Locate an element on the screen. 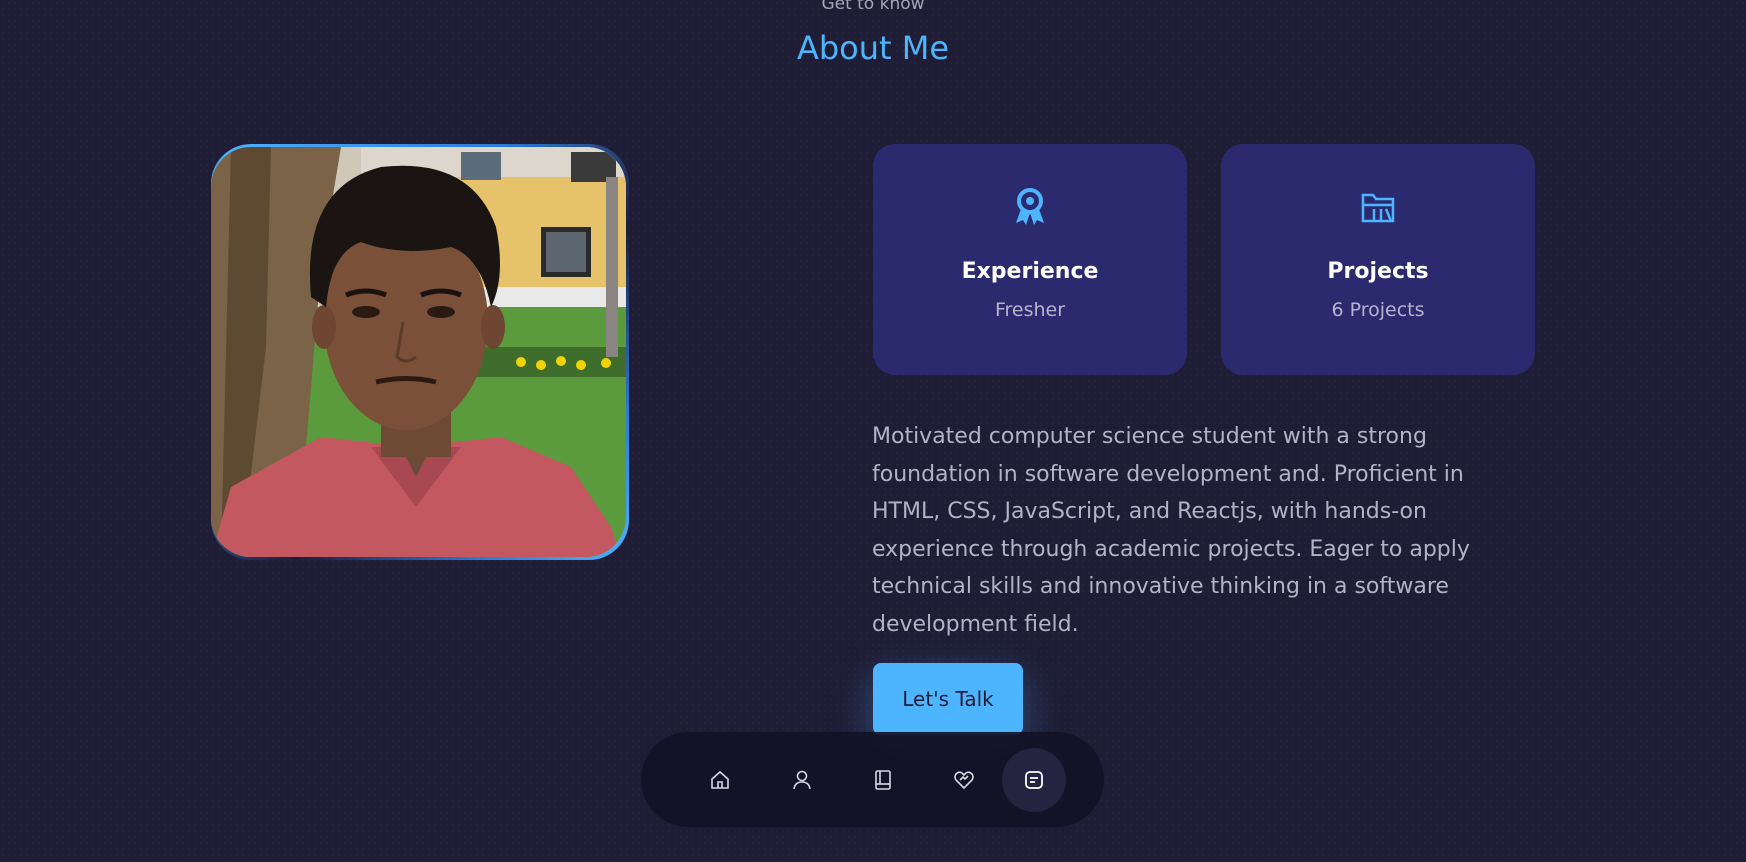 Image resolution: width=1746 pixels, height=862 pixels. nav-about is located at coordinates (802, 780).